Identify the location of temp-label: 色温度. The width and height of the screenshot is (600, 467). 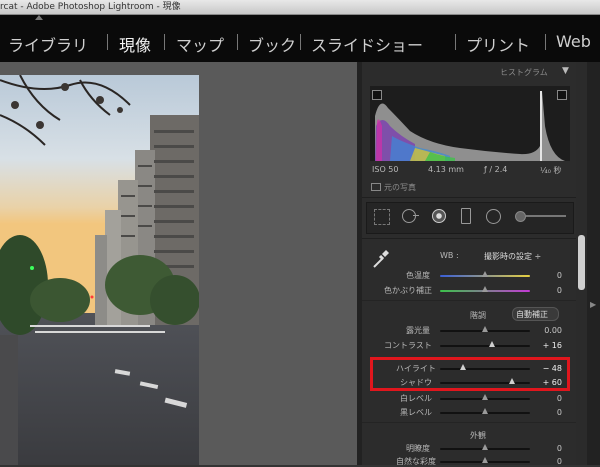
(418, 275).